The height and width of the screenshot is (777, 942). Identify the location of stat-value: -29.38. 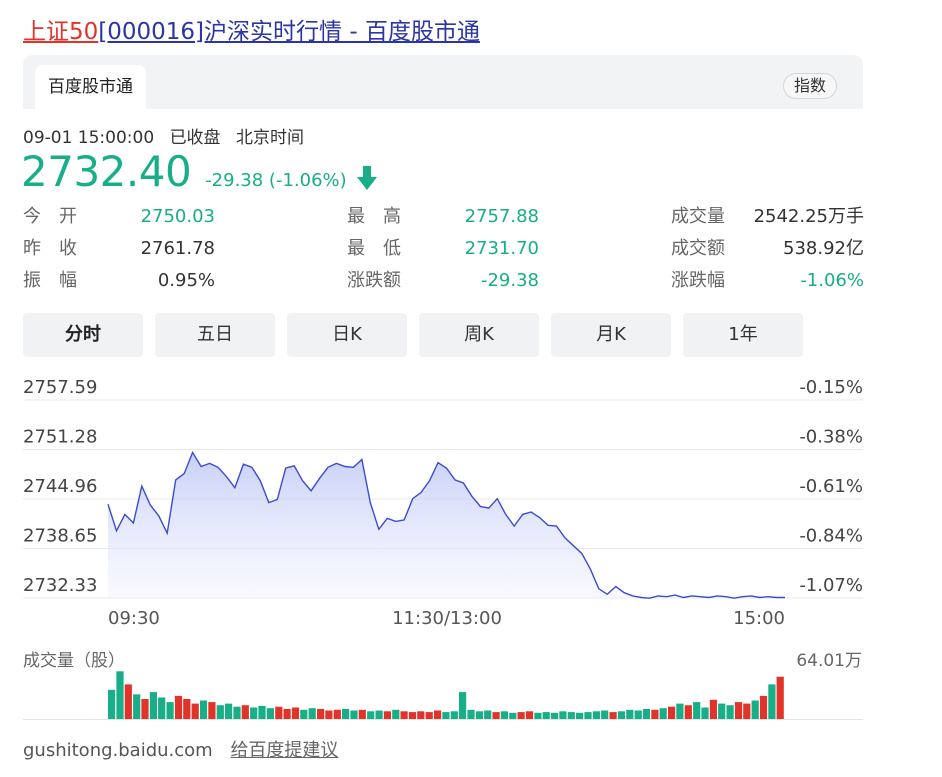
(509, 280).